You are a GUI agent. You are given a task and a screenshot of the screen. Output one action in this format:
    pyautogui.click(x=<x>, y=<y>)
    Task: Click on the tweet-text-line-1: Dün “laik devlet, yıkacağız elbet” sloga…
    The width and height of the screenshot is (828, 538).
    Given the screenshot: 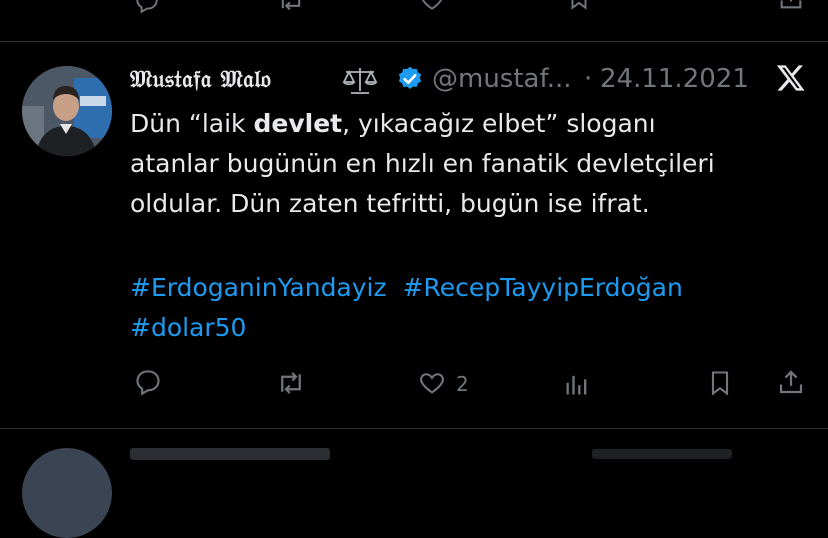 What is the action you would take?
    pyautogui.click(x=393, y=123)
    